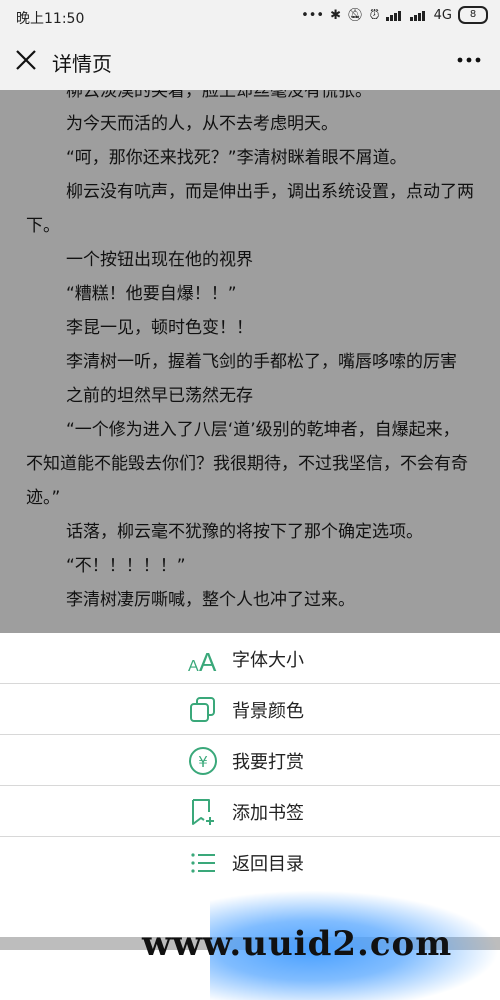 Image resolution: width=500 pixels, height=1000 pixels. What do you see at coordinates (159, 260) in the screenshot?
I see `paragraph: 一个按钮出现在他的视界` at bounding box center [159, 260].